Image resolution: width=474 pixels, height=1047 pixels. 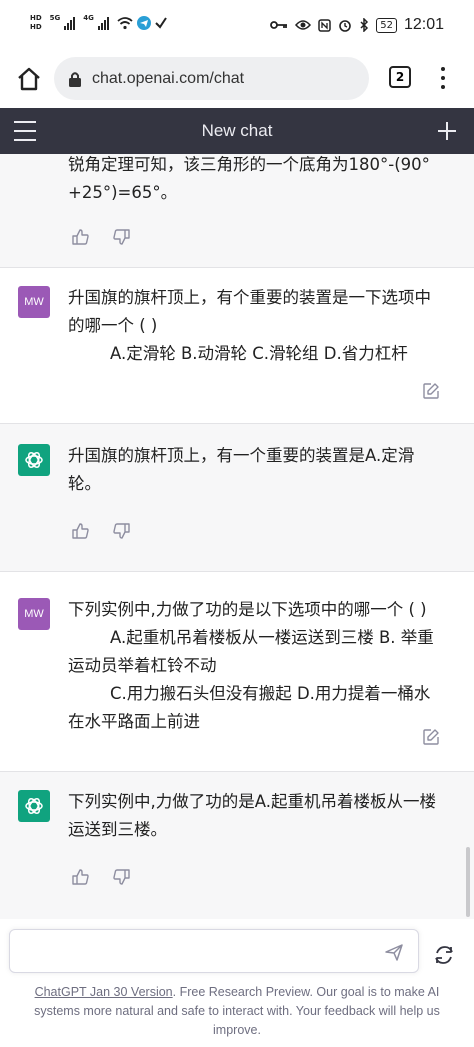 I want to click on signal-icon, so click(x=70, y=23).